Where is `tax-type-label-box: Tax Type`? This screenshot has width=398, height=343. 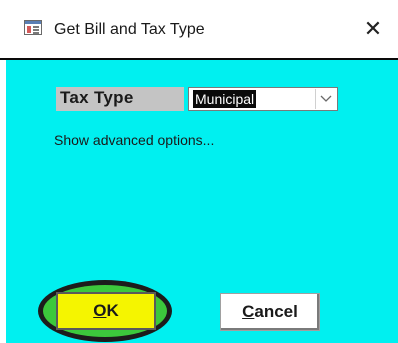
tax-type-label-box: Tax Type is located at coordinates (120, 99).